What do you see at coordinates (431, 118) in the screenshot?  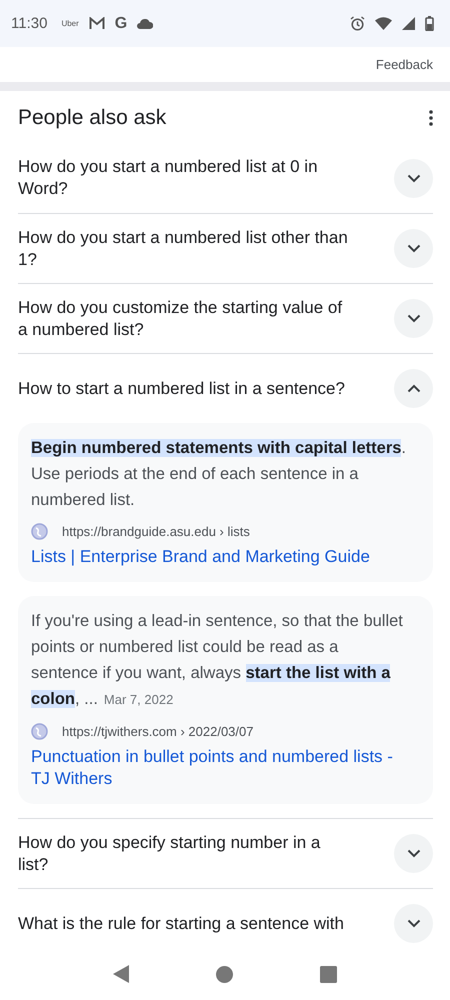 I see `more-options-icon` at bounding box center [431, 118].